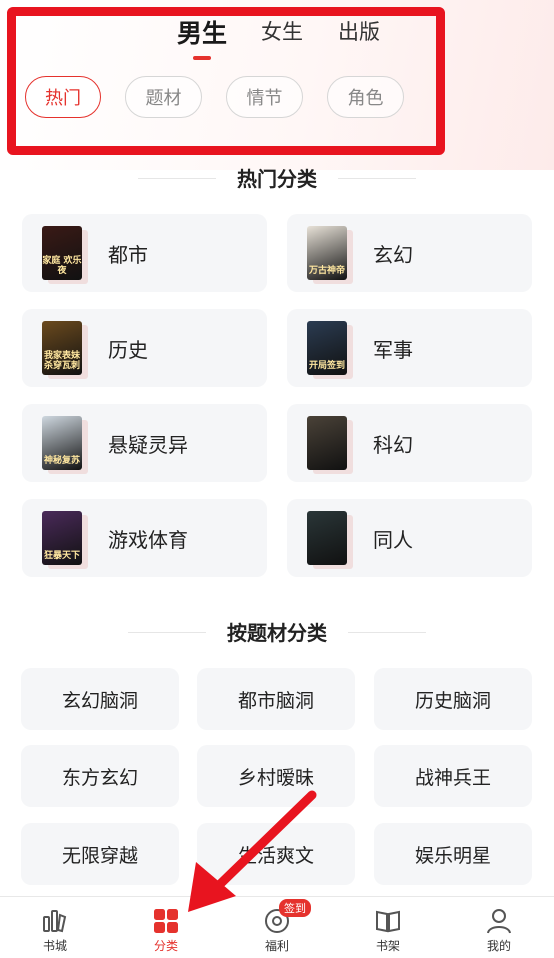  What do you see at coordinates (62, 266) in the screenshot?
I see `book-cover-title: 家庭 欢乐夜` at bounding box center [62, 266].